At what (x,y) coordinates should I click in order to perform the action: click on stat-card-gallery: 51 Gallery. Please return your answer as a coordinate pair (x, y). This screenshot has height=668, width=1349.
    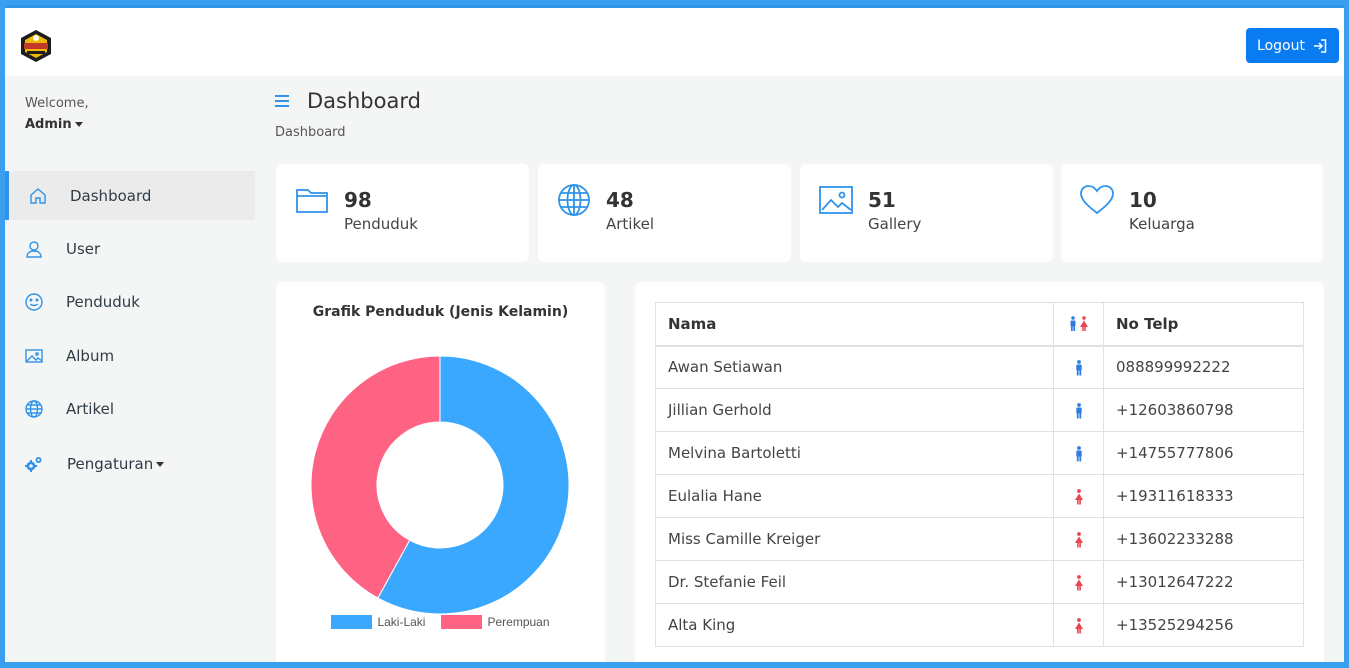
    Looking at the image, I should click on (926, 213).